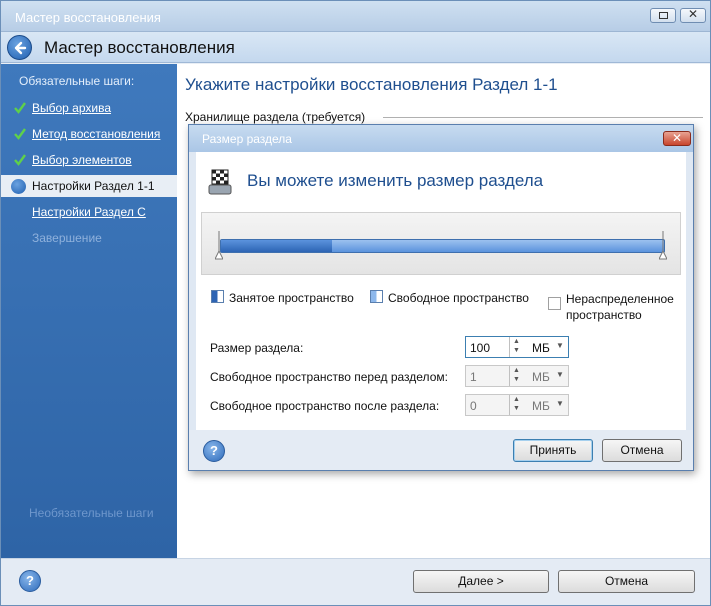 The width and height of the screenshot is (711, 606). Describe the element at coordinates (473, 377) in the screenshot. I see `free-before-value: 1` at that location.